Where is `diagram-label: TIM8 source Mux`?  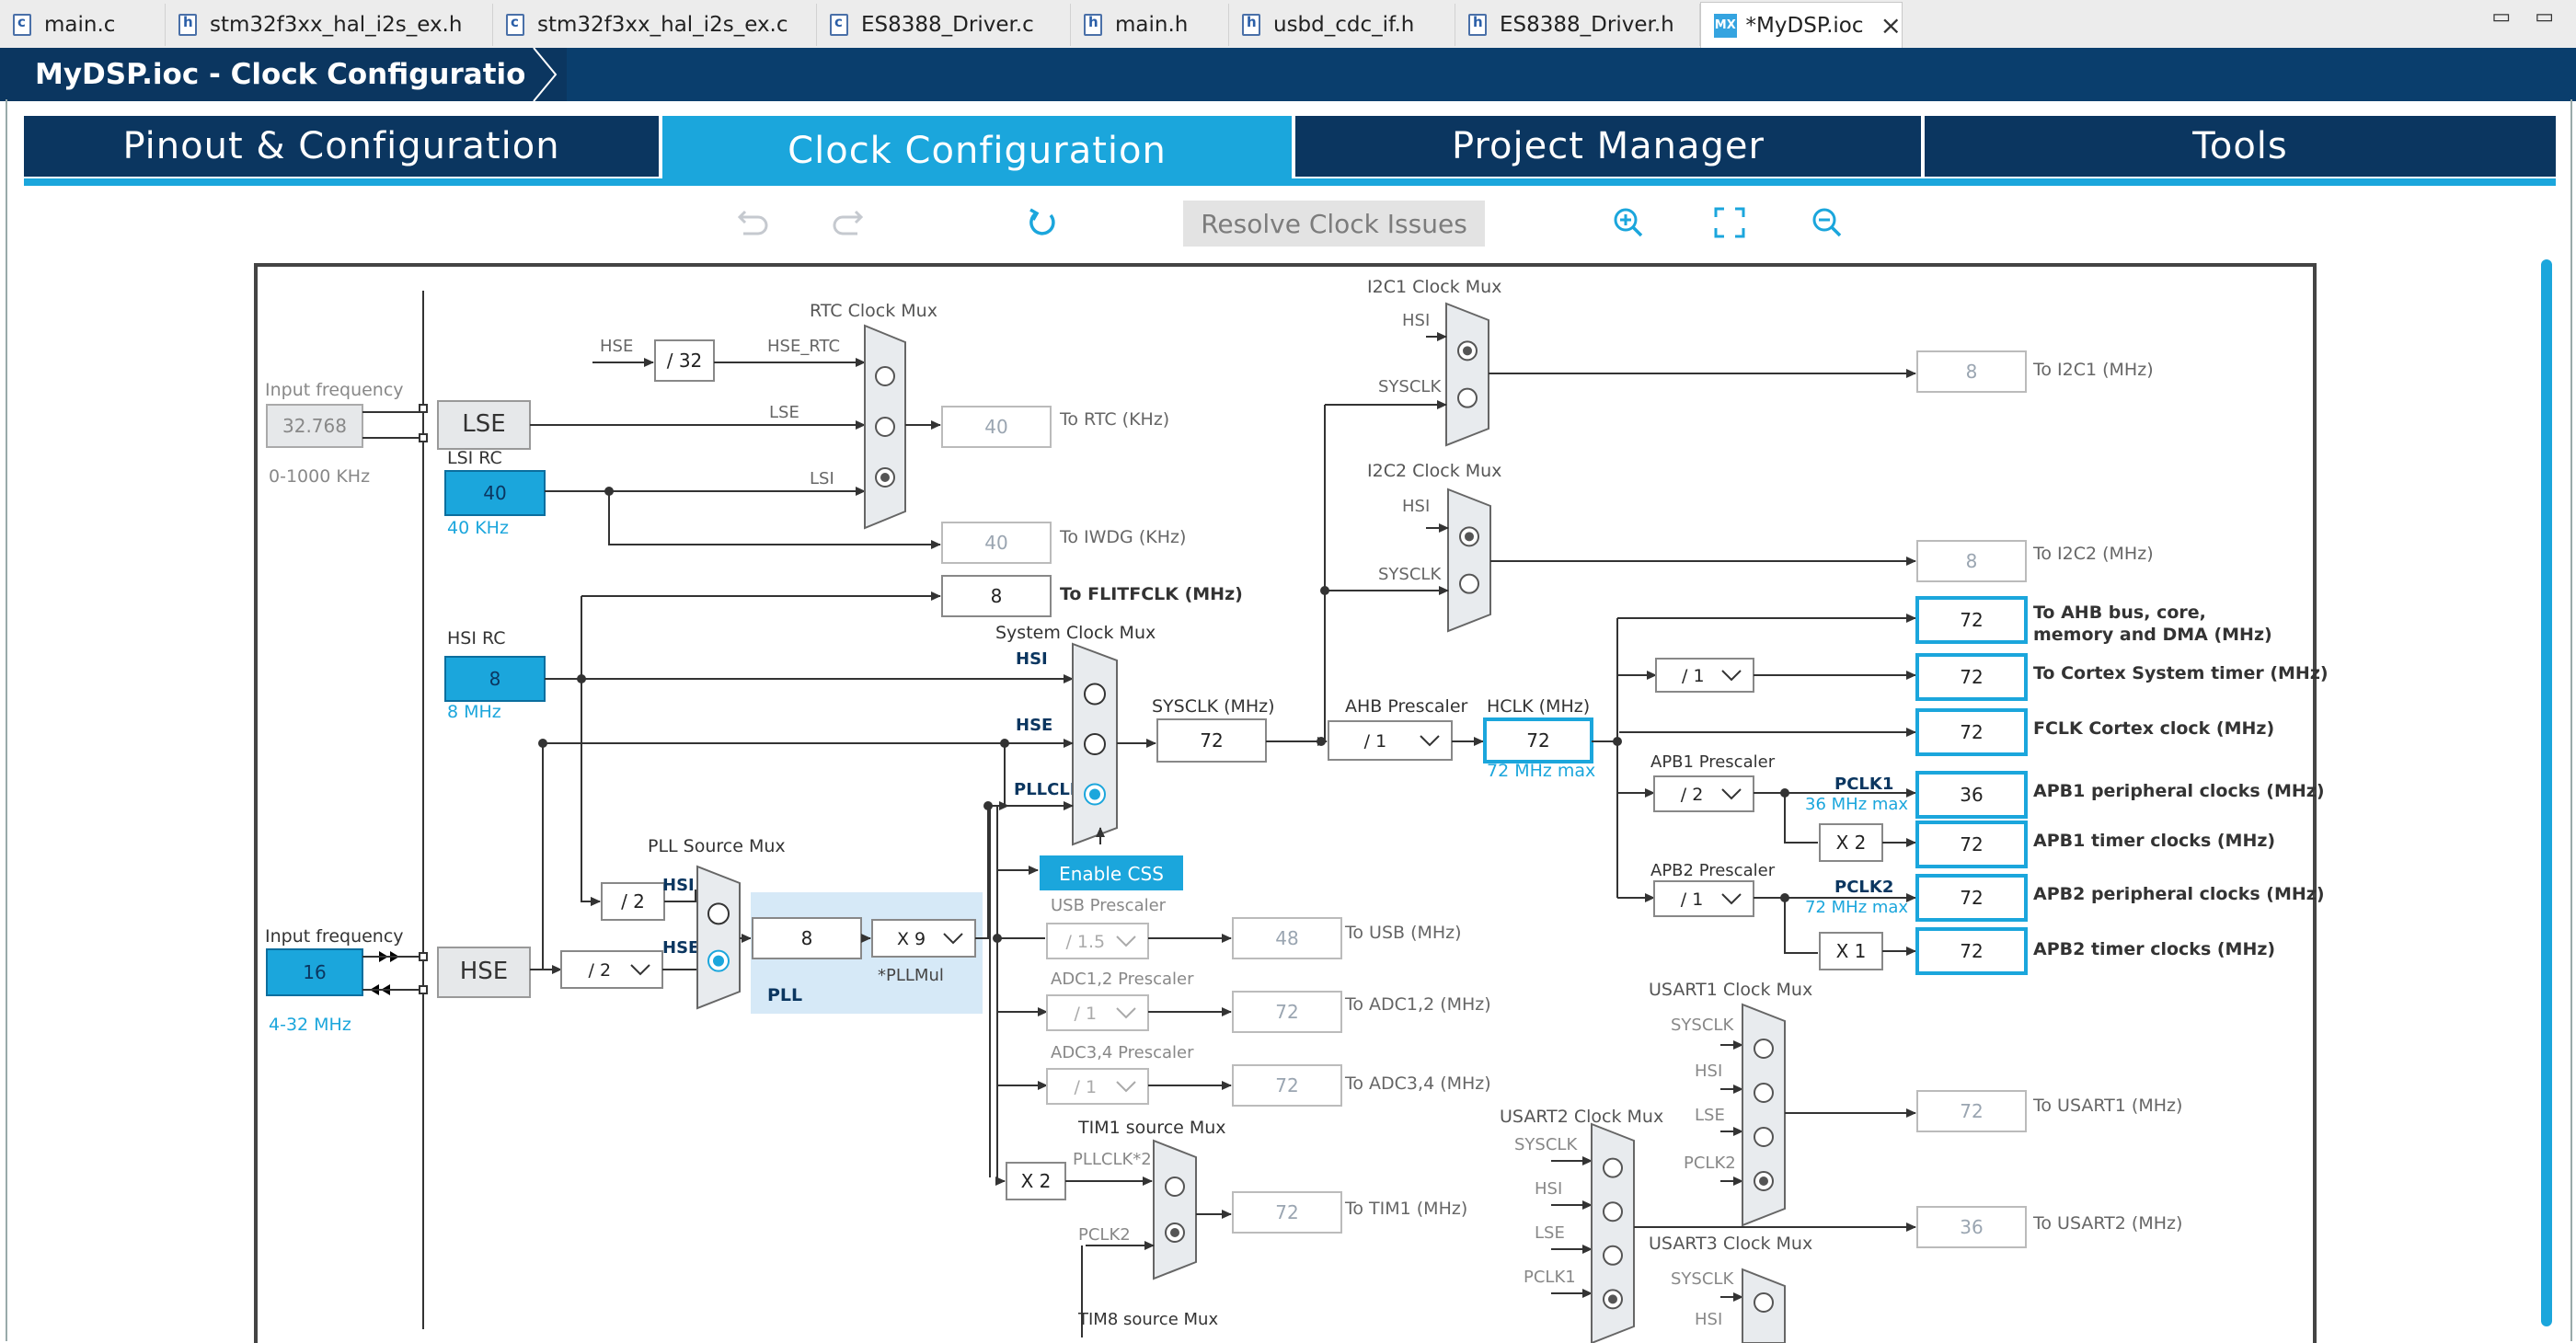
diagram-label: TIM8 source Mux is located at coordinates (1147, 1319).